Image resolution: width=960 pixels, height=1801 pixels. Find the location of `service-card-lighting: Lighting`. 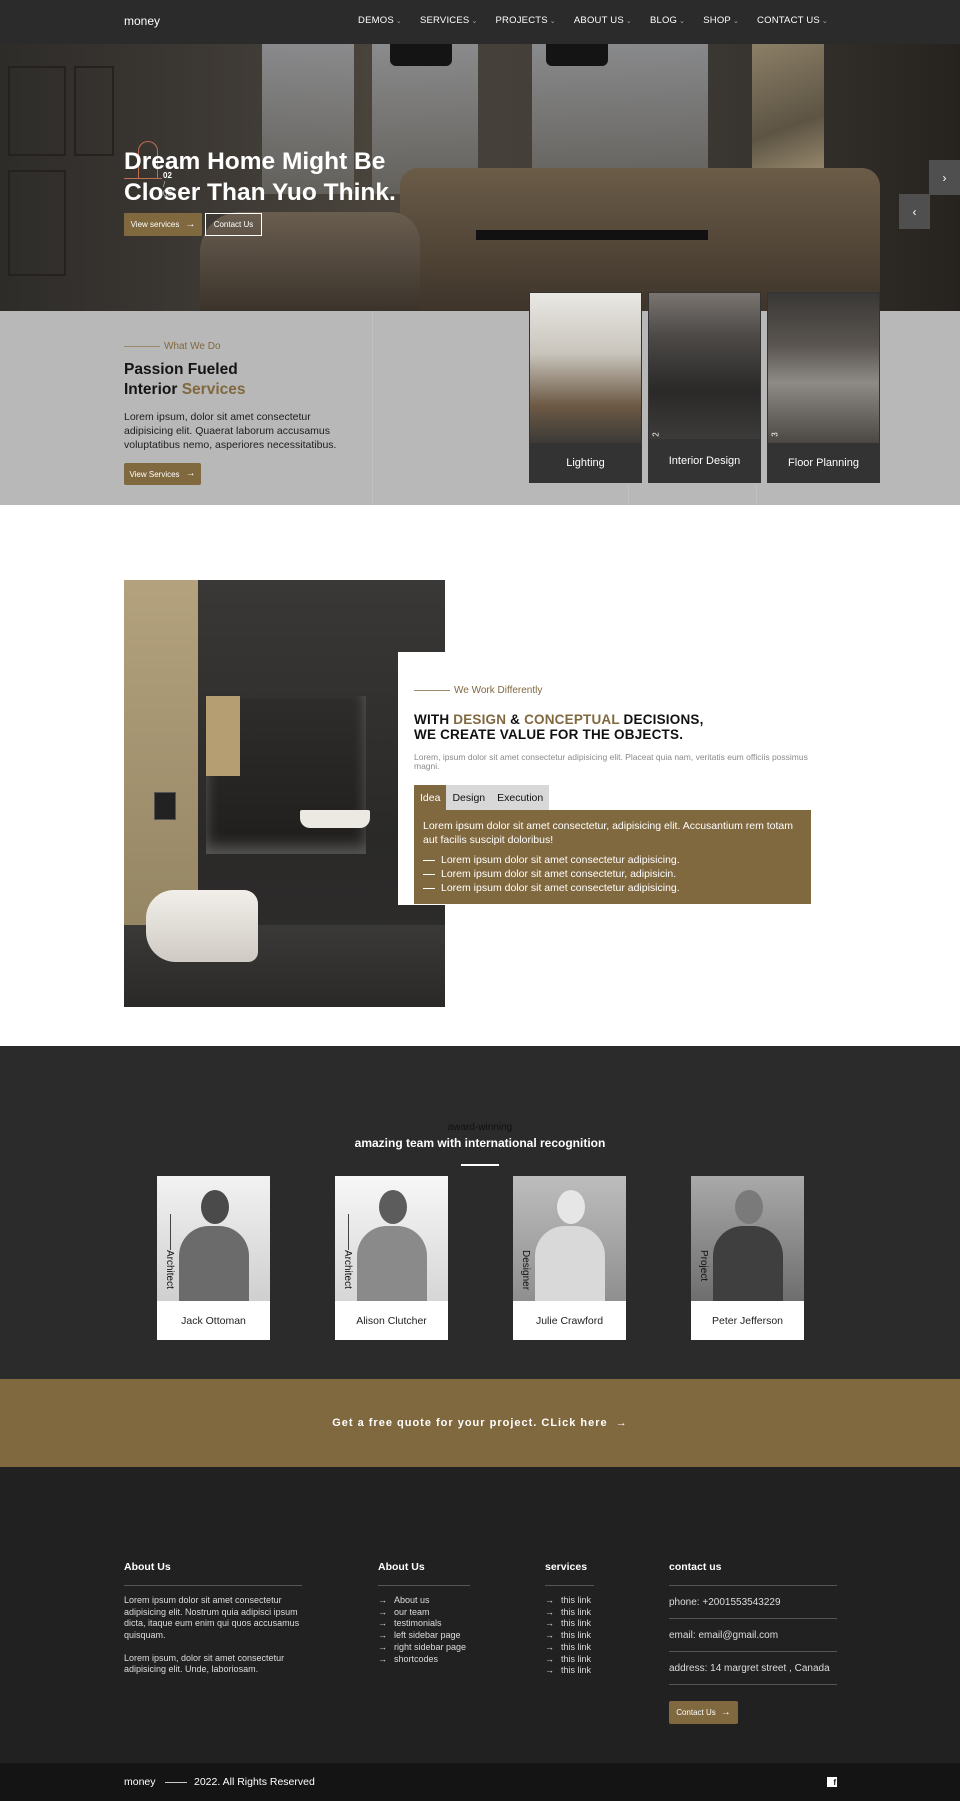

service-card-lighting: Lighting is located at coordinates (585, 387).